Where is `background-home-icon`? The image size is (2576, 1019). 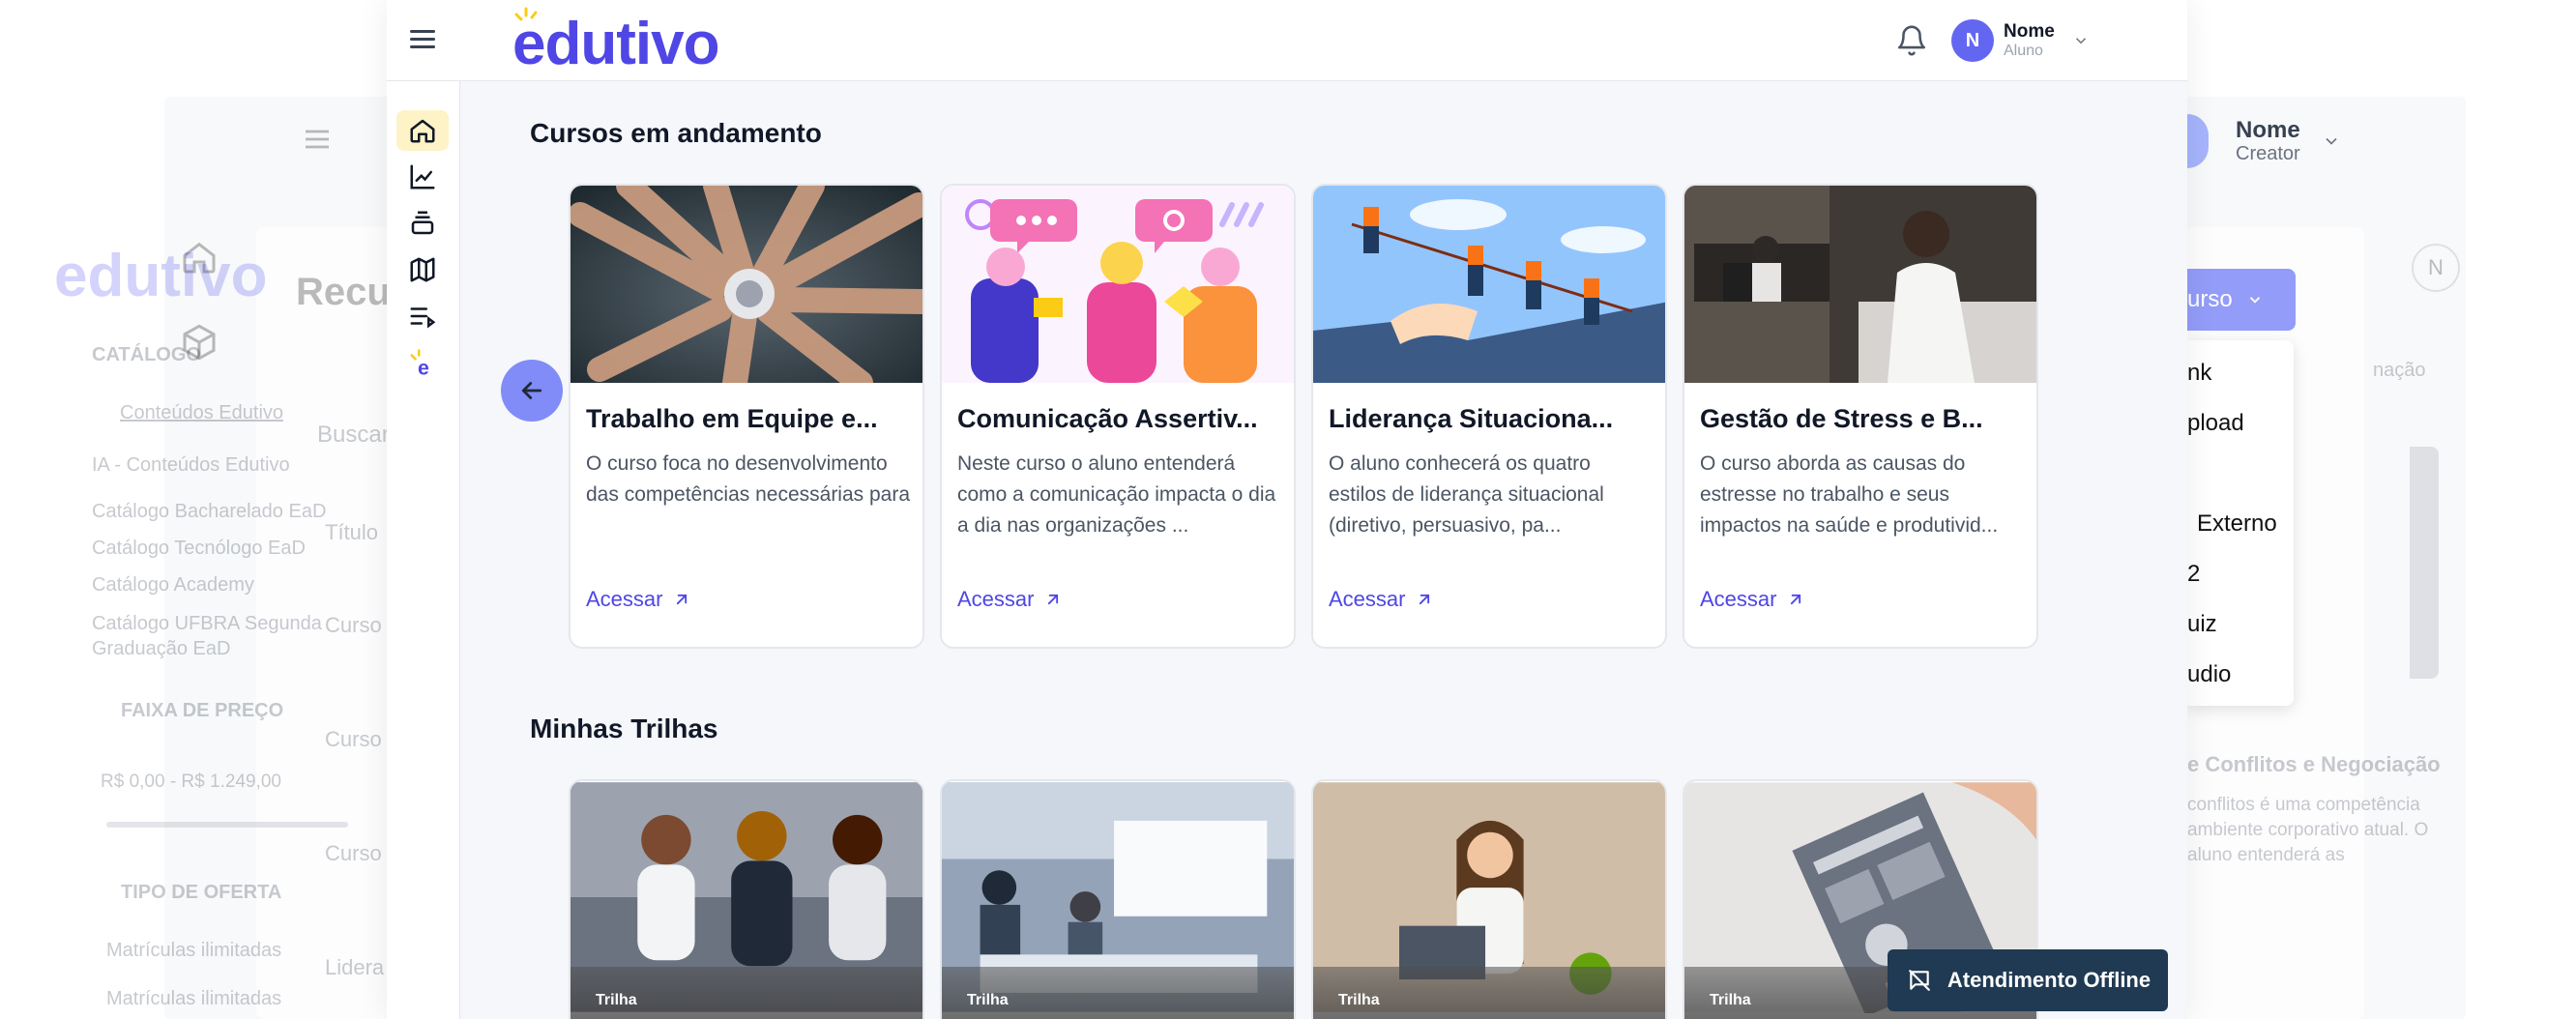
background-home-icon is located at coordinates (199, 257).